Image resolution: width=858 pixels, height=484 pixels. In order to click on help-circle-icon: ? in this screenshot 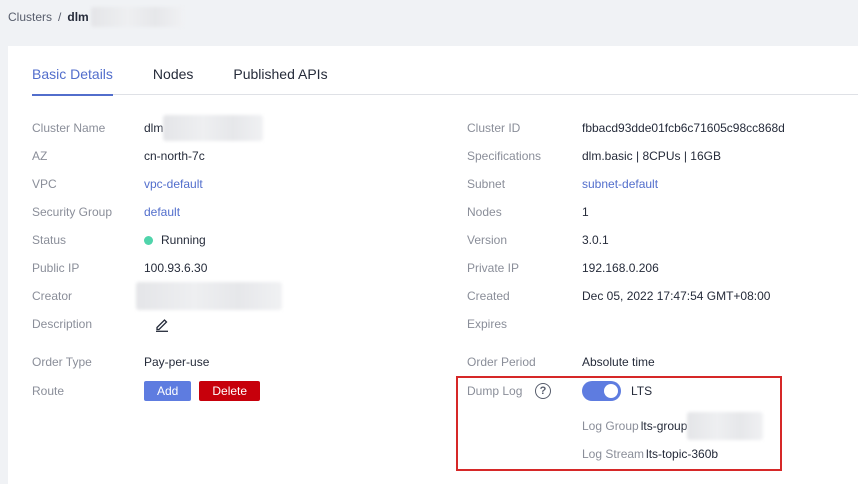, I will do `click(543, 391)`.